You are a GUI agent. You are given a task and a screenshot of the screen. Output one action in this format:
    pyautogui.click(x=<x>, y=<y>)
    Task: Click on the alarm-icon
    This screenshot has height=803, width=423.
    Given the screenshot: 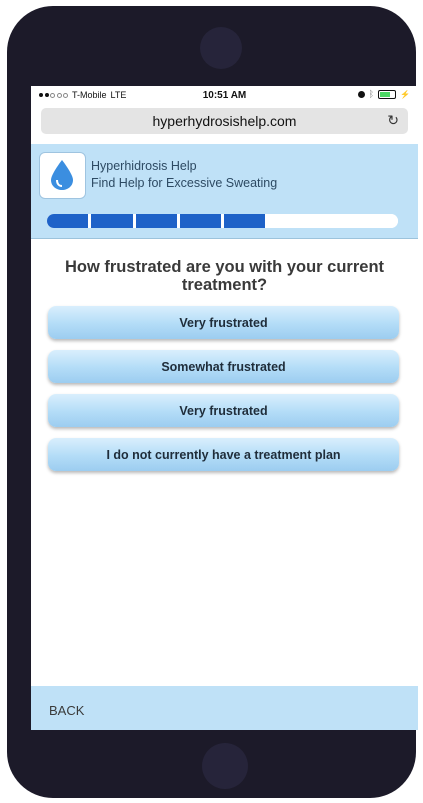 What is the action you would take?
    pyautogui.click(x=361, y=94)
    